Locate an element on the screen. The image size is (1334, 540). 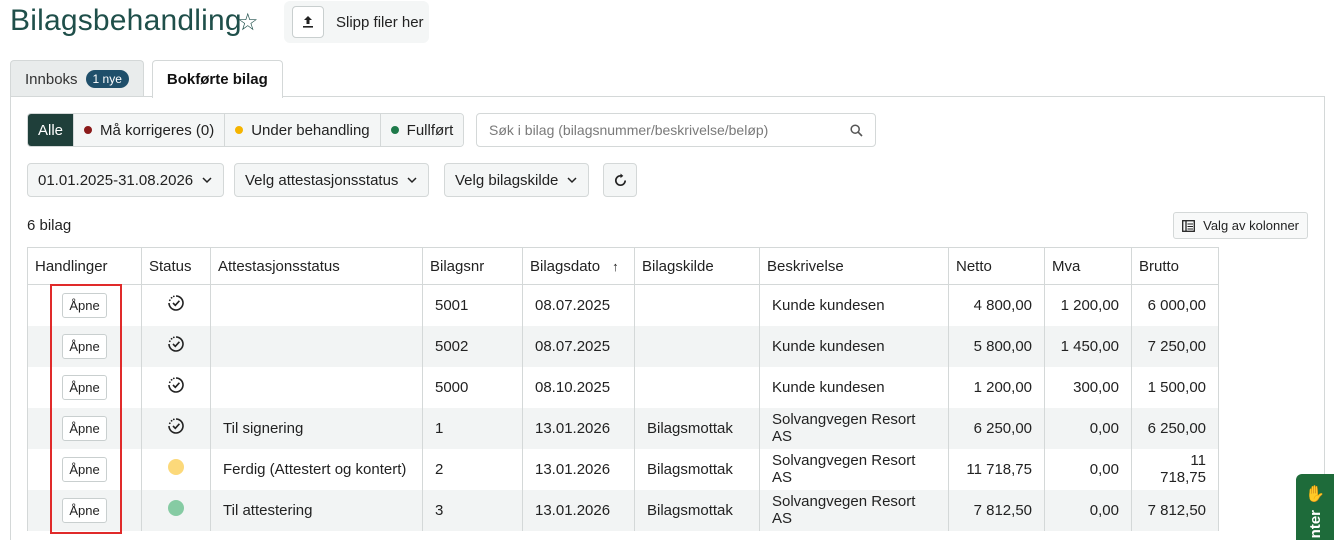
side-widget-tab: ✋ nter is located at coordinates (1315, 507).